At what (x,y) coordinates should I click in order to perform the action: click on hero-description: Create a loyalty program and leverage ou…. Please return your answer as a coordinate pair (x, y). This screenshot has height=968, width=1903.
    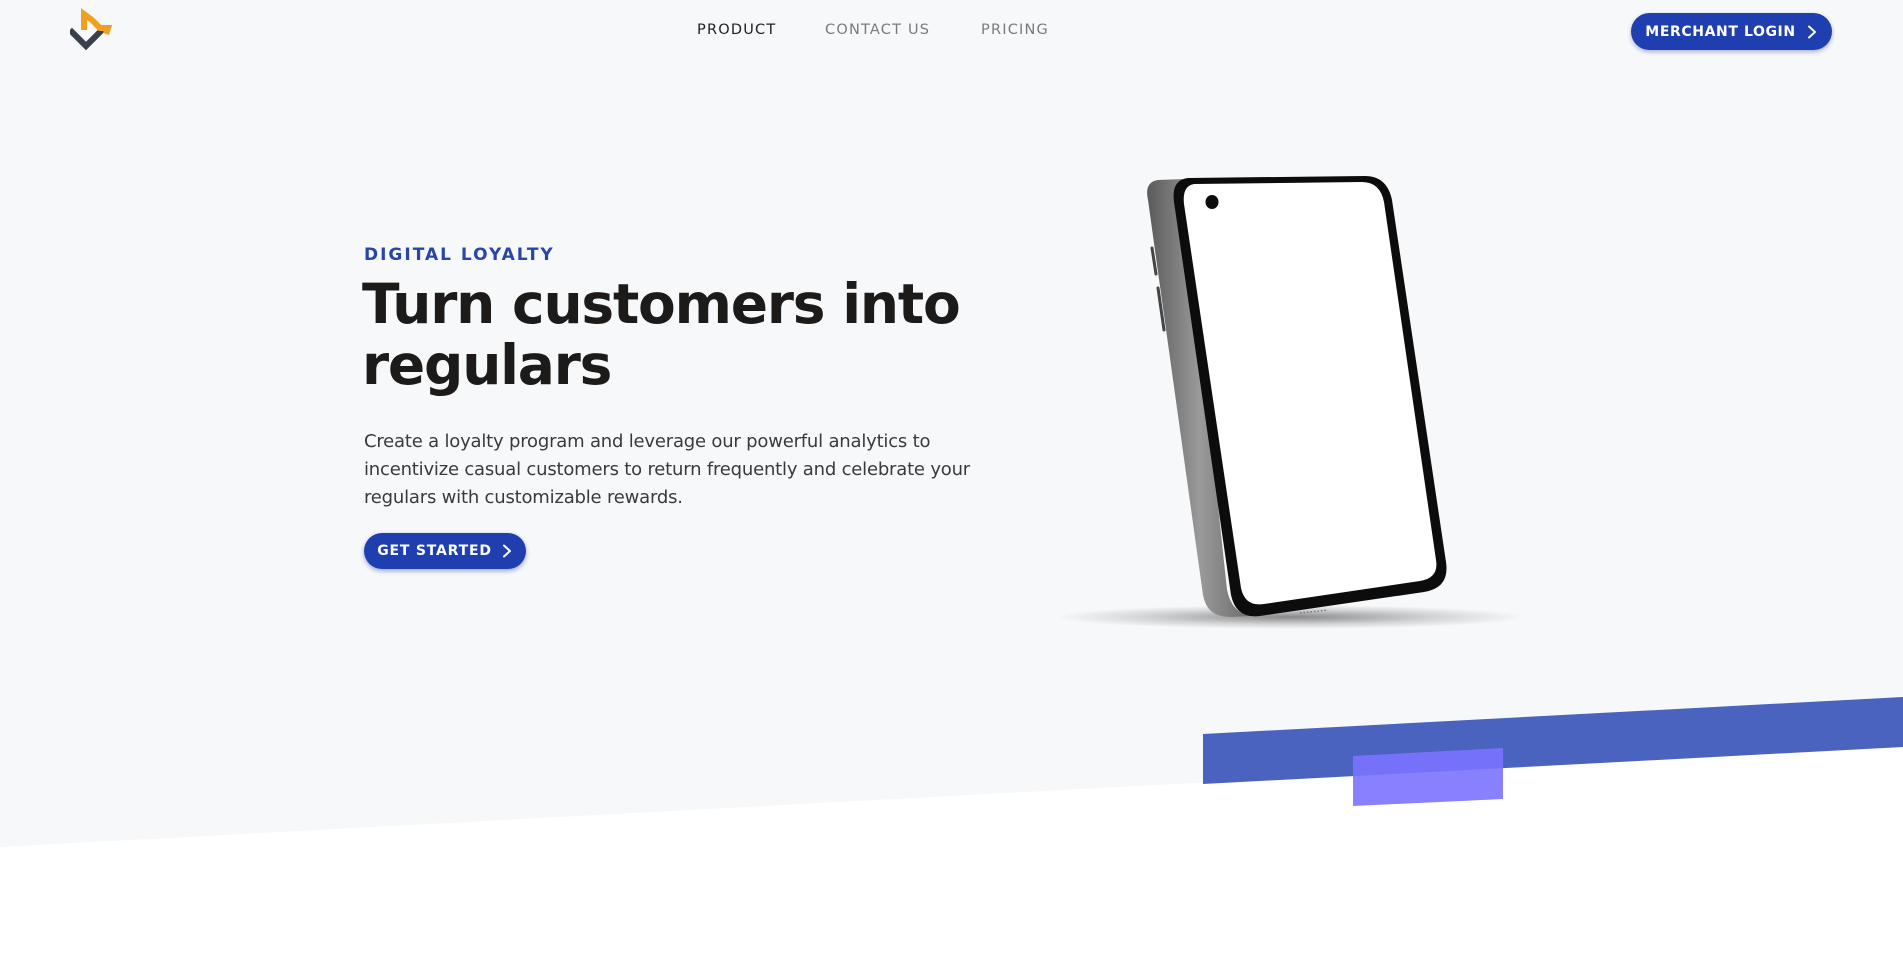
    Looking at the image, I should click on (667, 469).